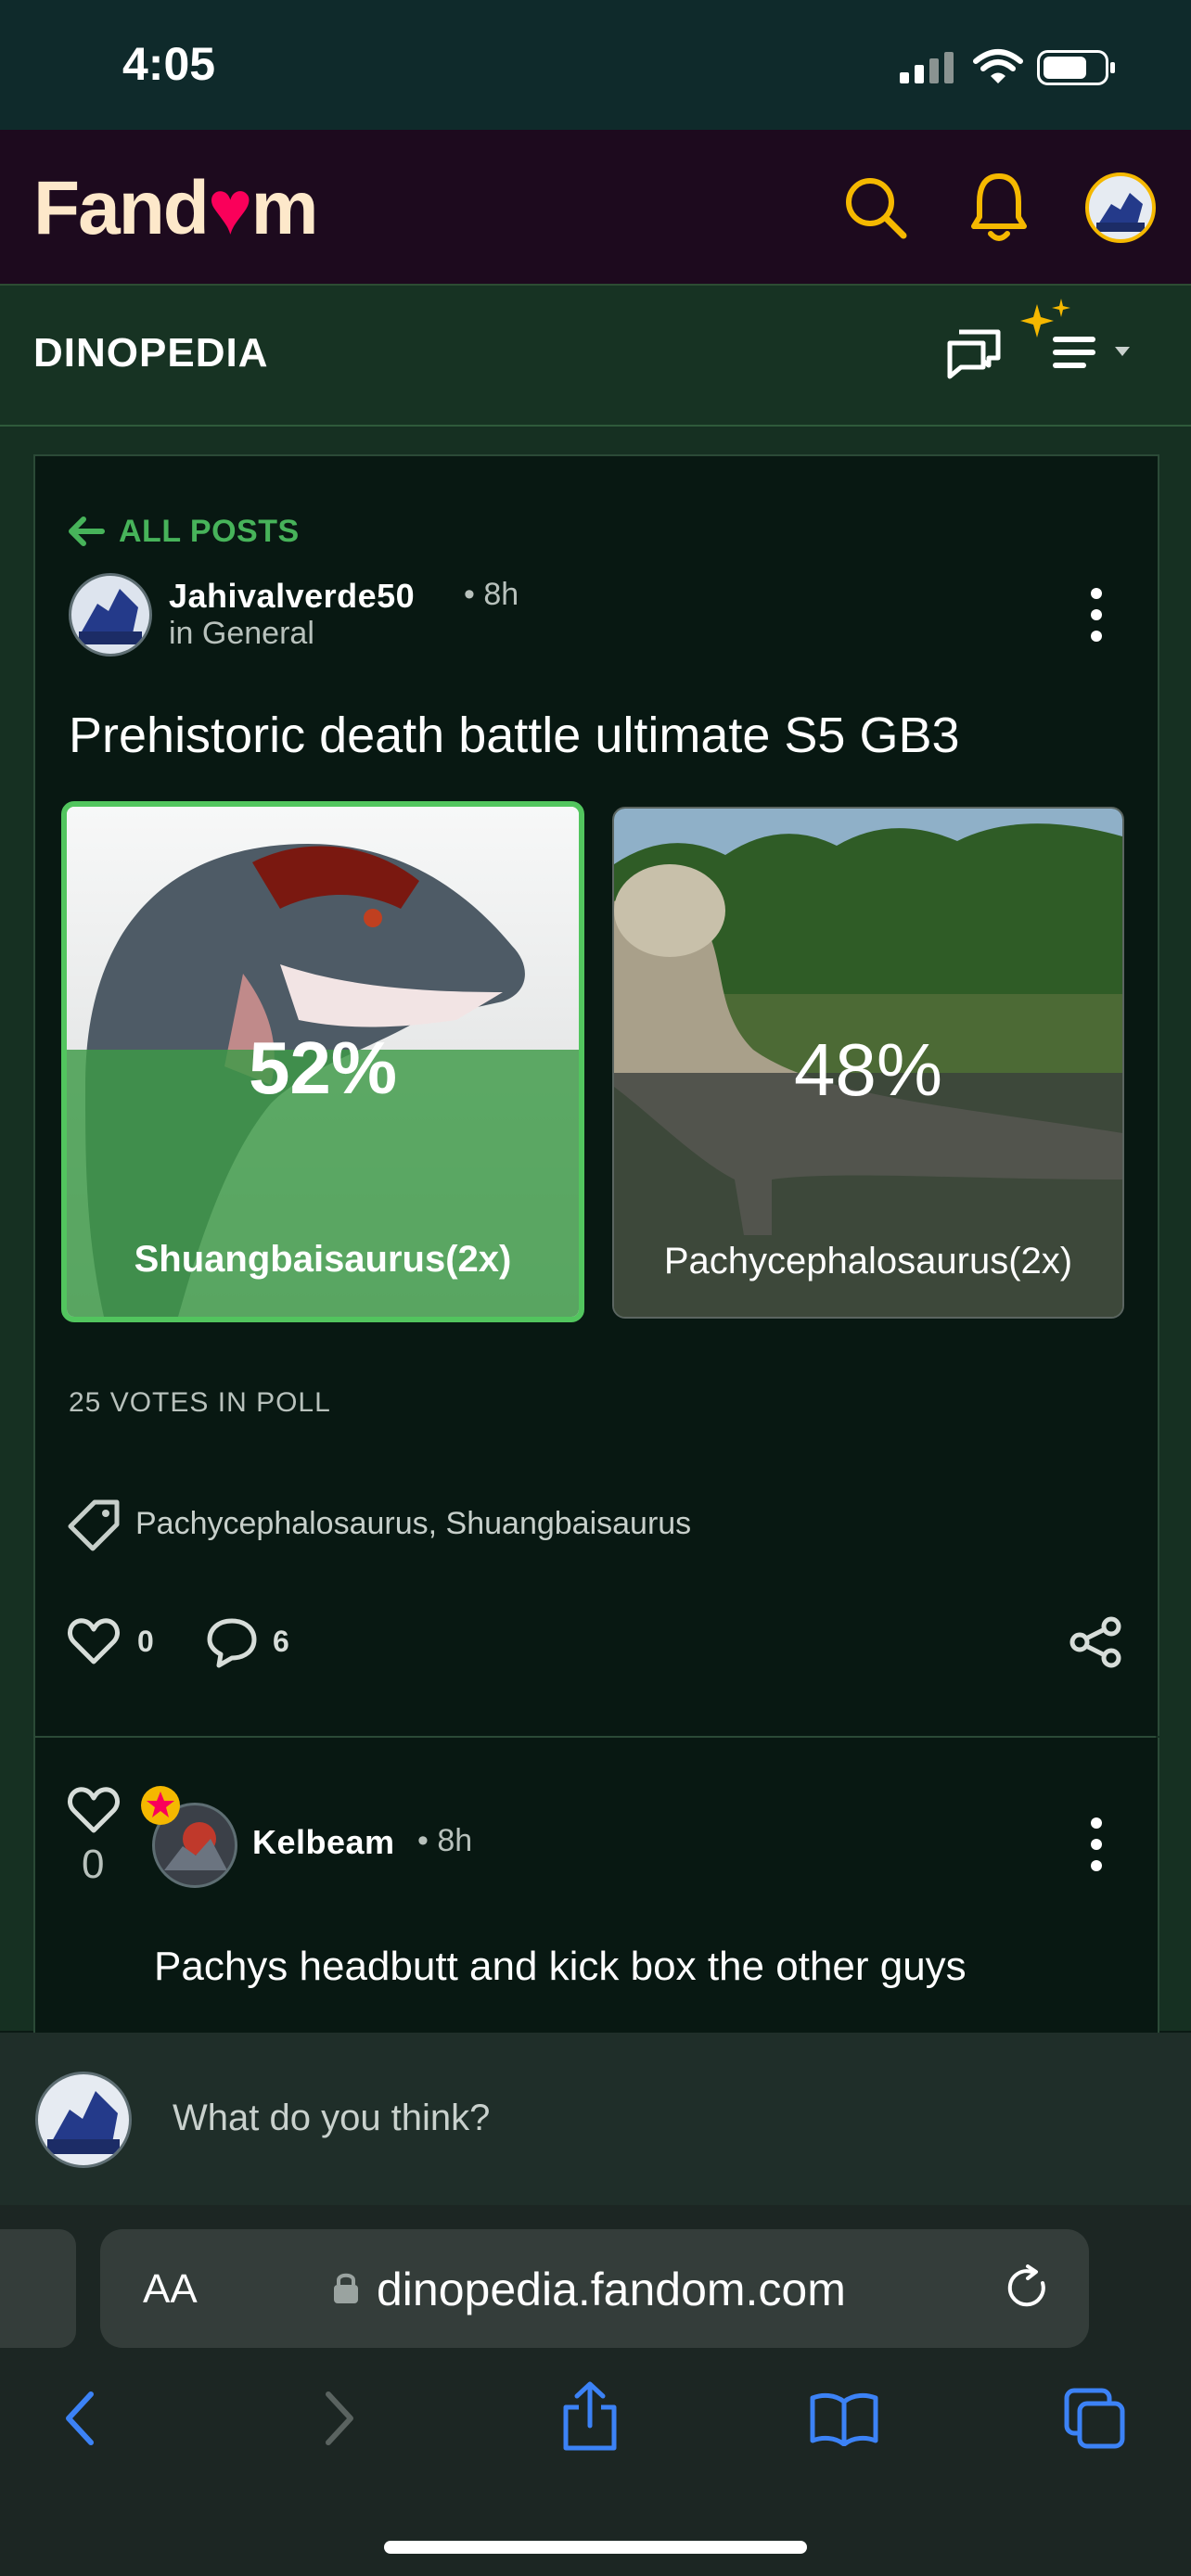  What do you see at coordinates (79, 2419) in the screenshot?
I see `back-icon` at bounding box center [79, 2419].